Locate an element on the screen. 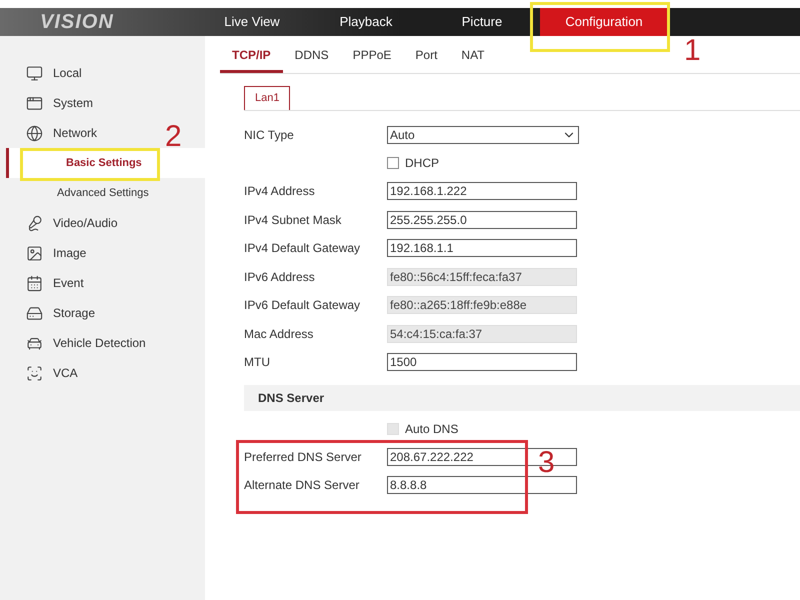  input-field: 192.168.1.222 is located at coordinates (482, 191).